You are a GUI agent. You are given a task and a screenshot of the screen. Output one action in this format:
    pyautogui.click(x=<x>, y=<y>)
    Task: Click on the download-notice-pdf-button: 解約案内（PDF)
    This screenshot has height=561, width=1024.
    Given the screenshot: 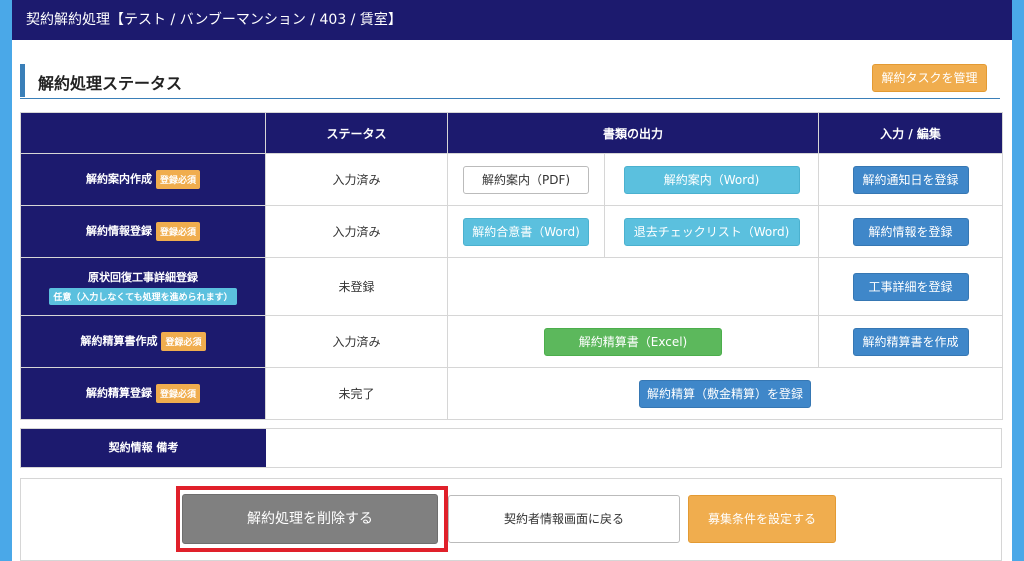 What is the action you would take?
    pyautogui.click(x=526, y=179)
    